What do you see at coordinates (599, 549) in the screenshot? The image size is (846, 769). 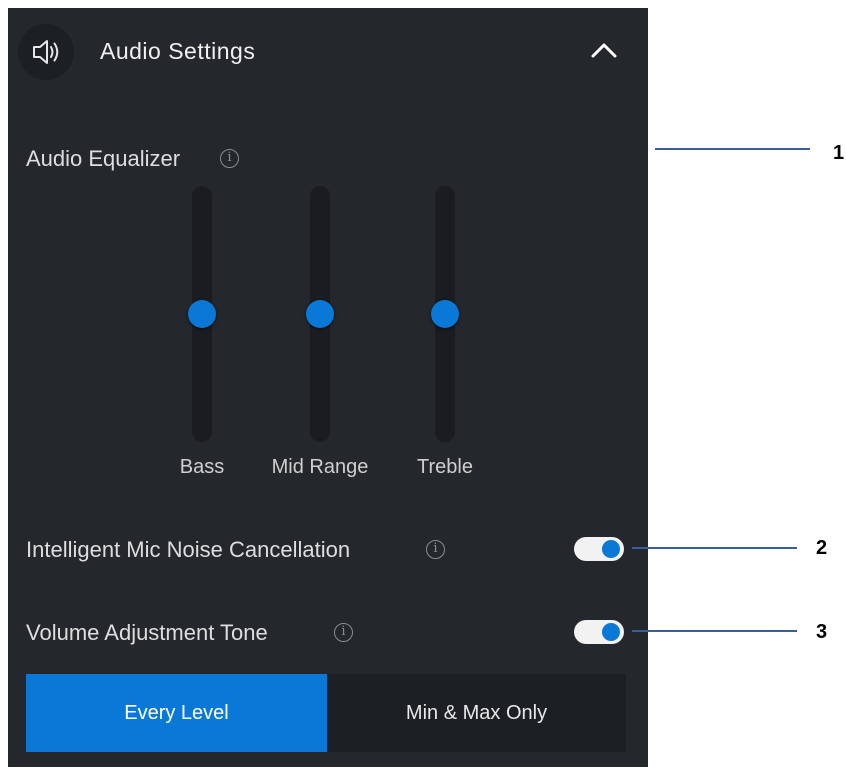 I see `mic-noise-toggle` at bounding box center [599, 549].